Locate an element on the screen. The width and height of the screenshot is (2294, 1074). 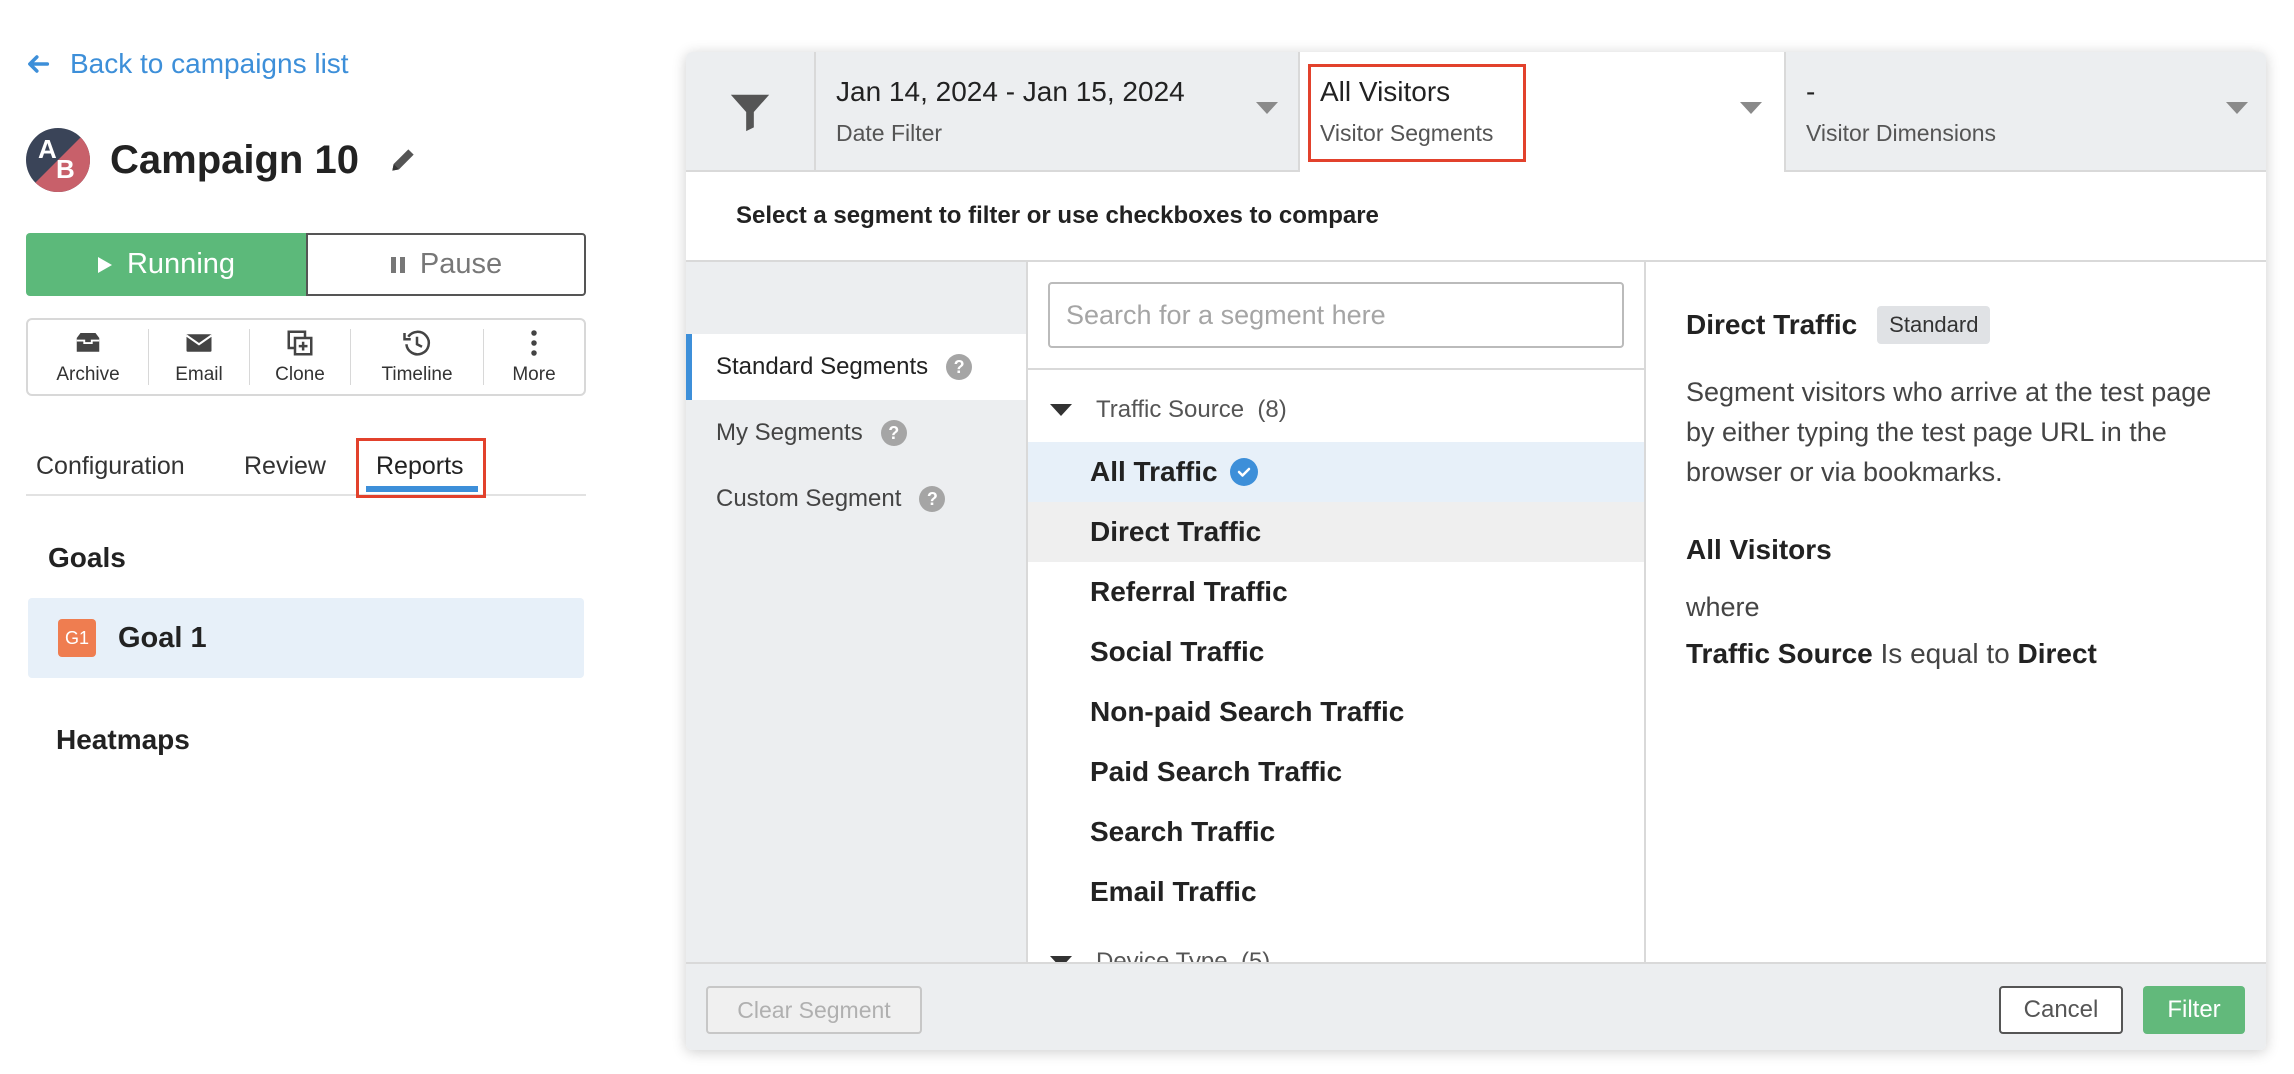
visitor-segments-dropdown: All Visitors Visitor Segments is located at coordinates (1542, 113).